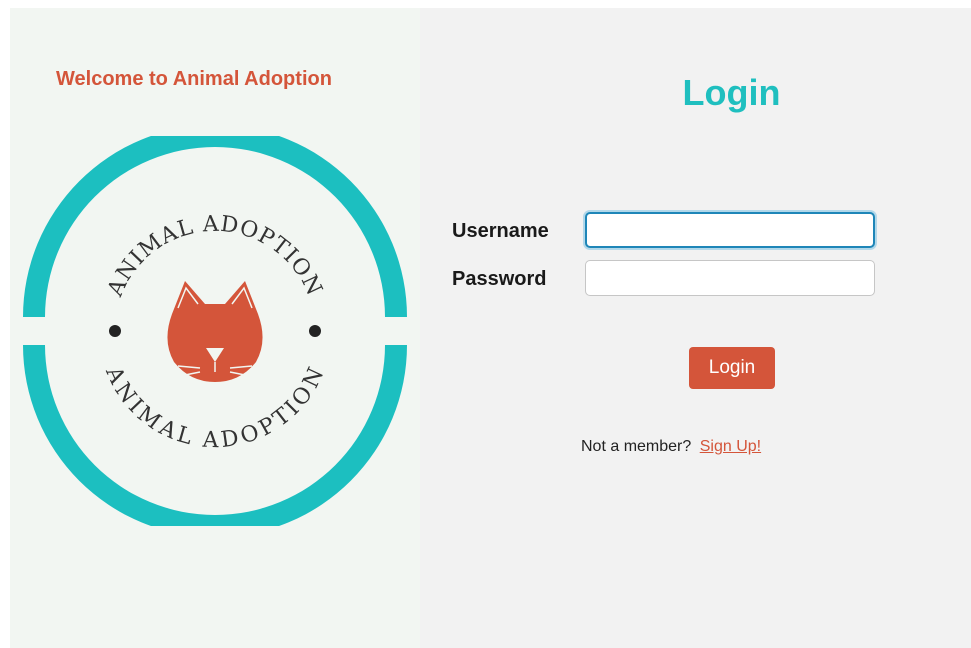  What do you see at coordinates (215, 256) in the screenshot?
I see `logo-arc-top-text: ANIMAL ADOPTION` at bounding box center [215, 256].